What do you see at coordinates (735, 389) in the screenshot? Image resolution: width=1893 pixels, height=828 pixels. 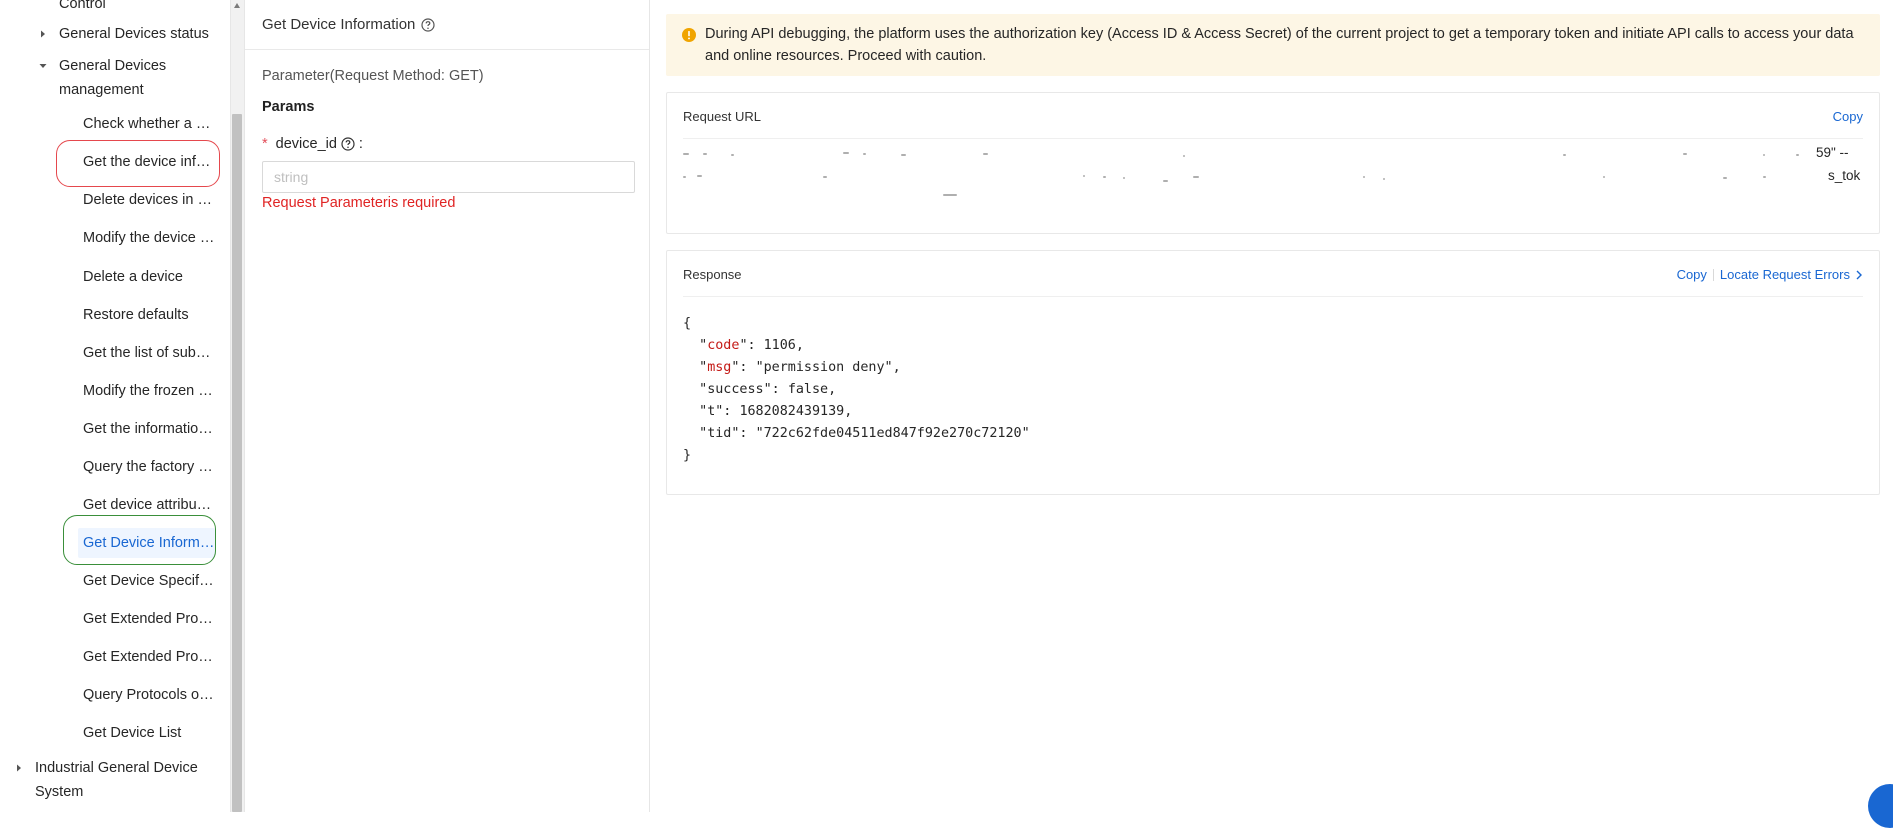 I see `json-key-success: success` at bounding box center [735, 389].